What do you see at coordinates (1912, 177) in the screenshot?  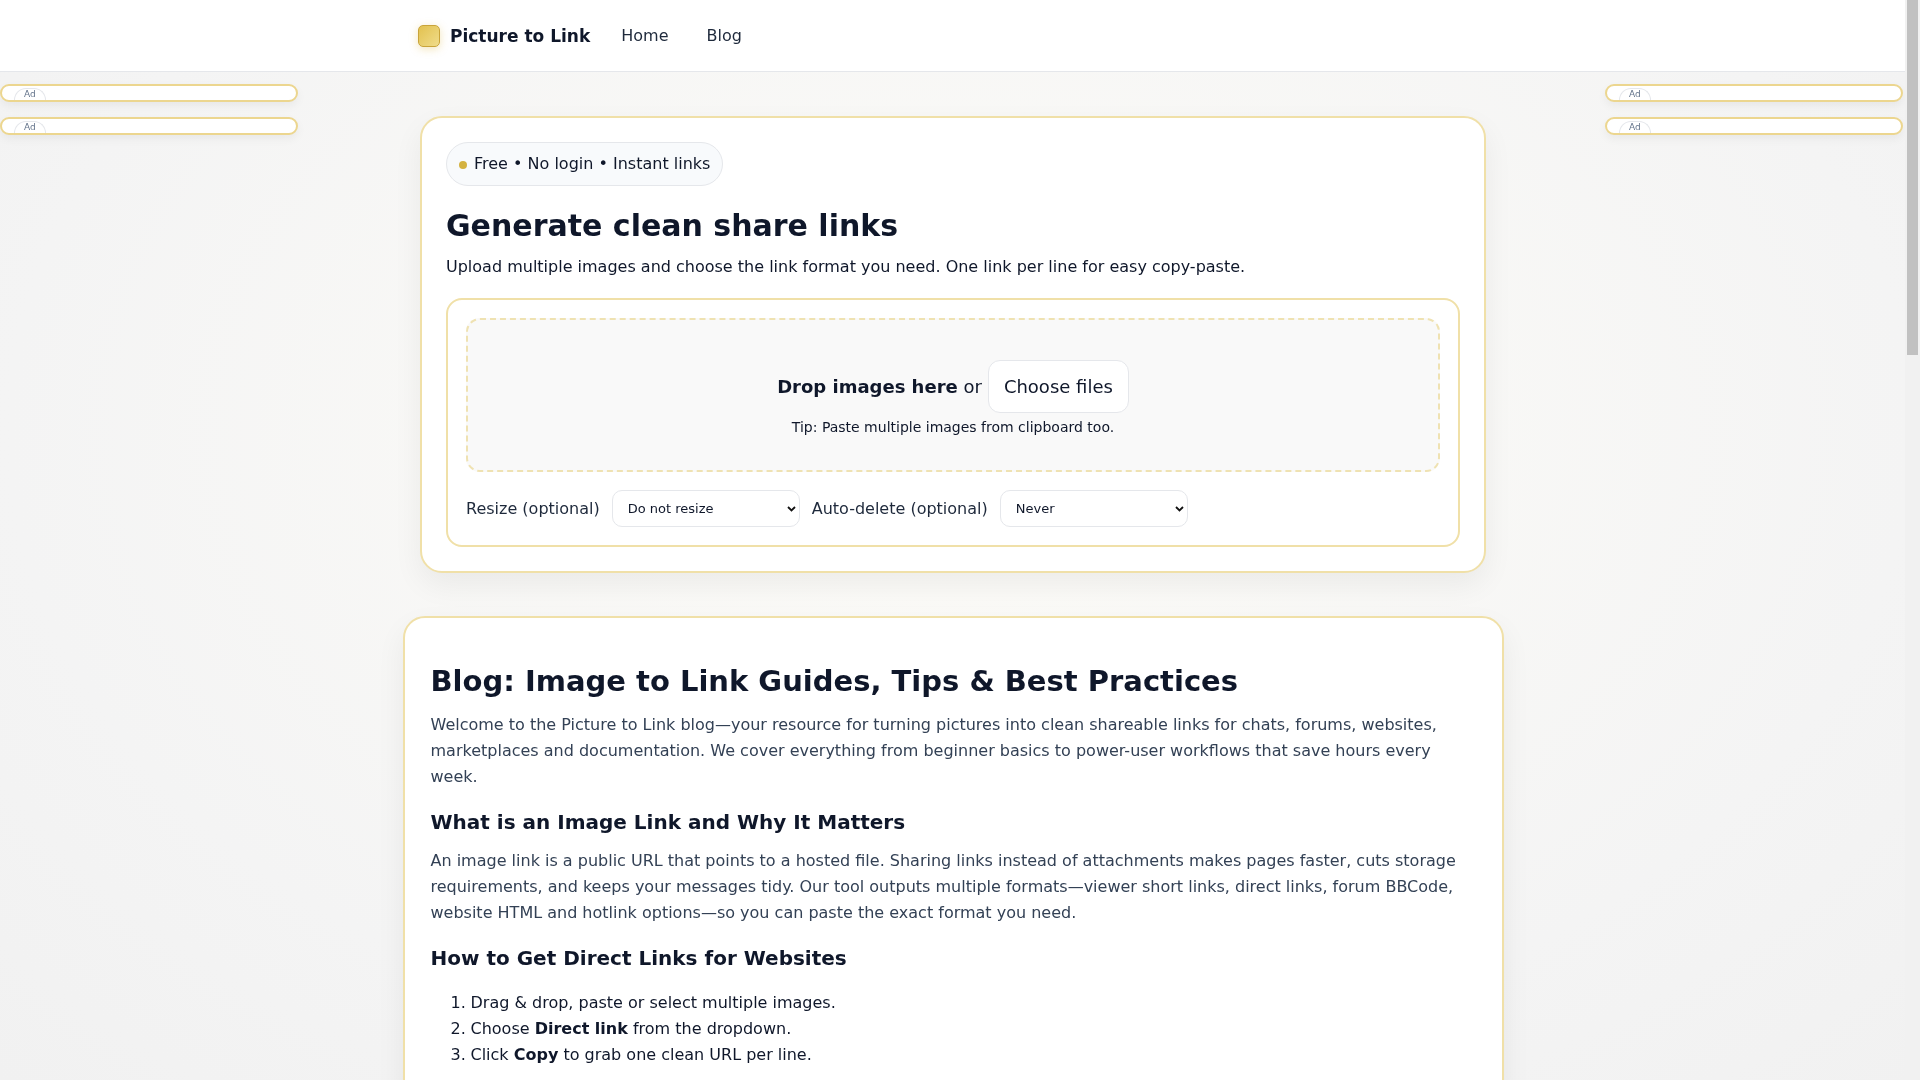 I see `scrollbar-thumb` at bounding box center [1912, 177].